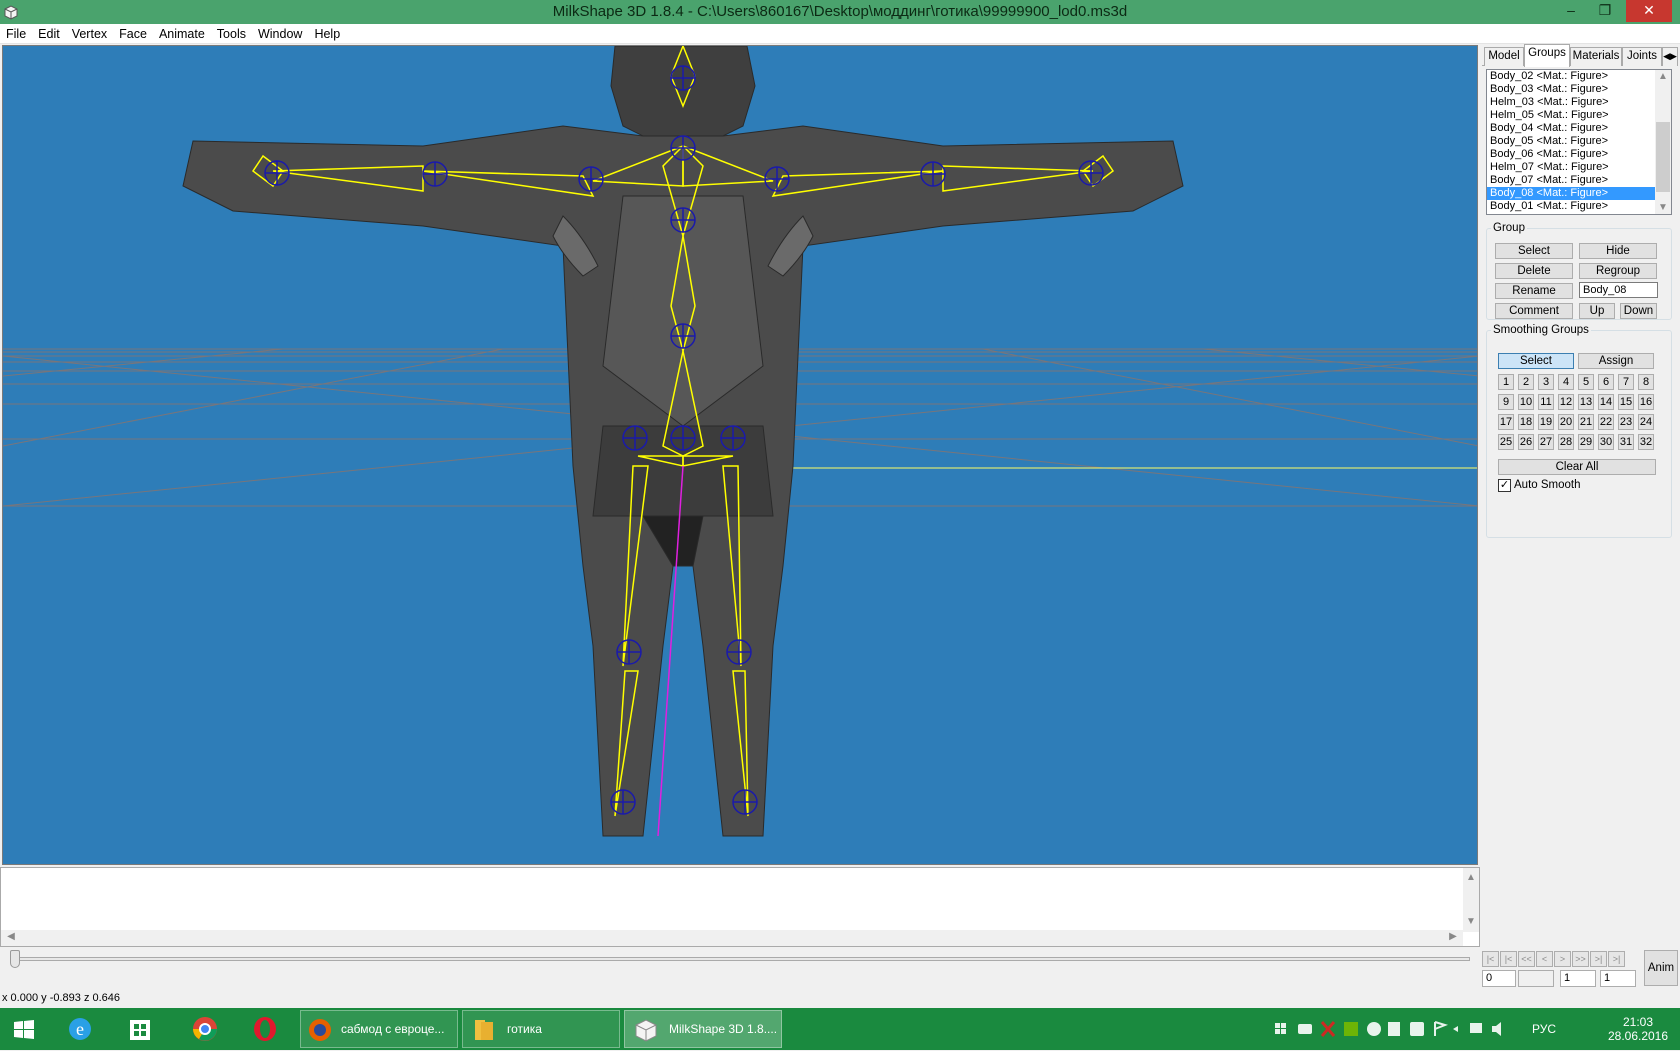  Describe the element at coordinates (1638, 311) in the screenshot. I see `group-down-button: Down` at that location.